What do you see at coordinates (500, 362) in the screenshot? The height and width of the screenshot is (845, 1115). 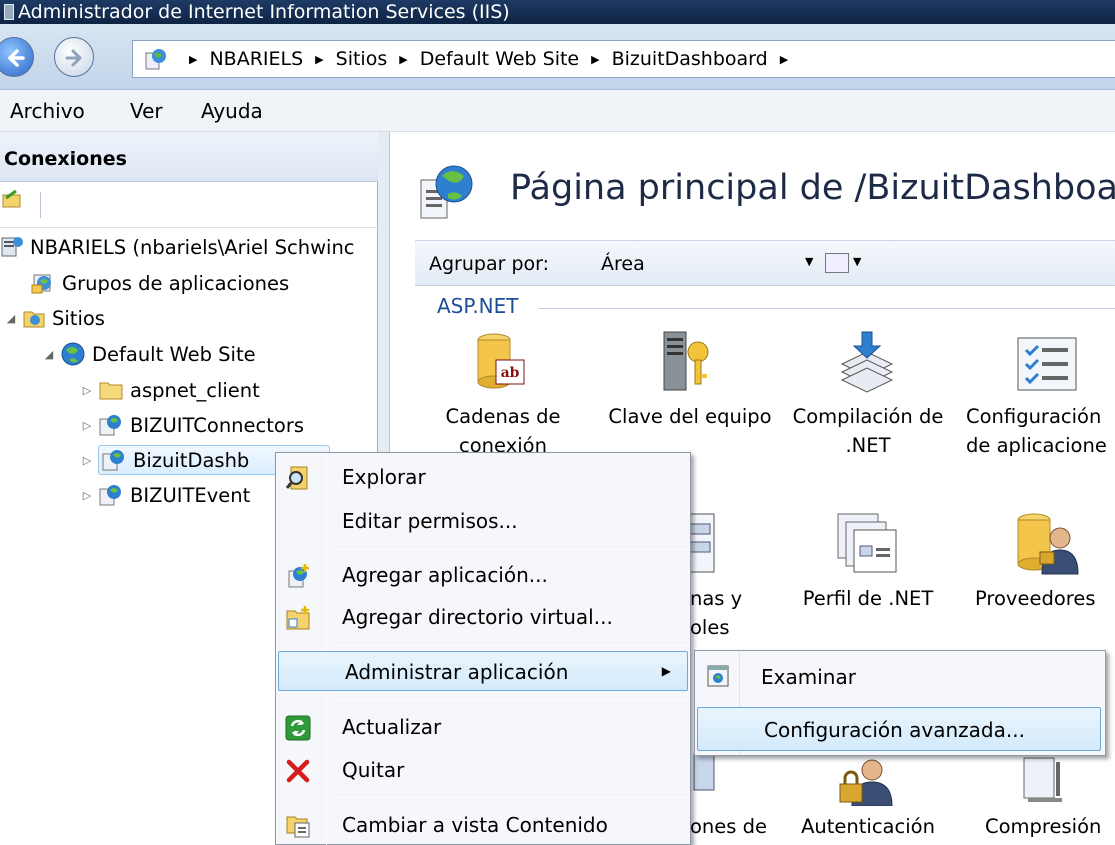 I see `connection-strings-icon: ab` at bounding box center [500, 362].